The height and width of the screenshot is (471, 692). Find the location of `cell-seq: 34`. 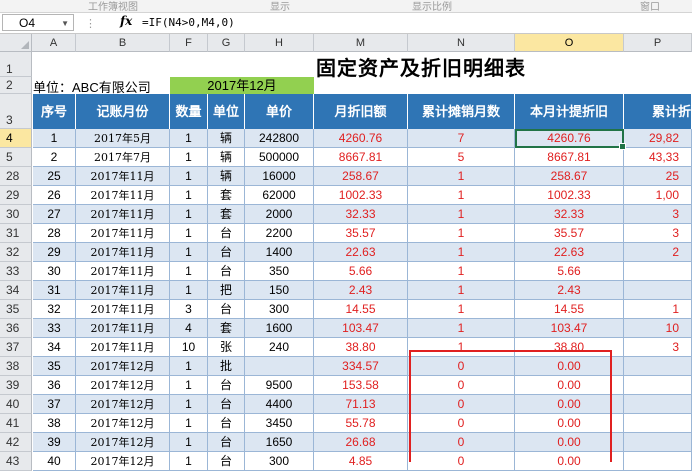

cell-seq: 34 is located at coordinates (54, 347).